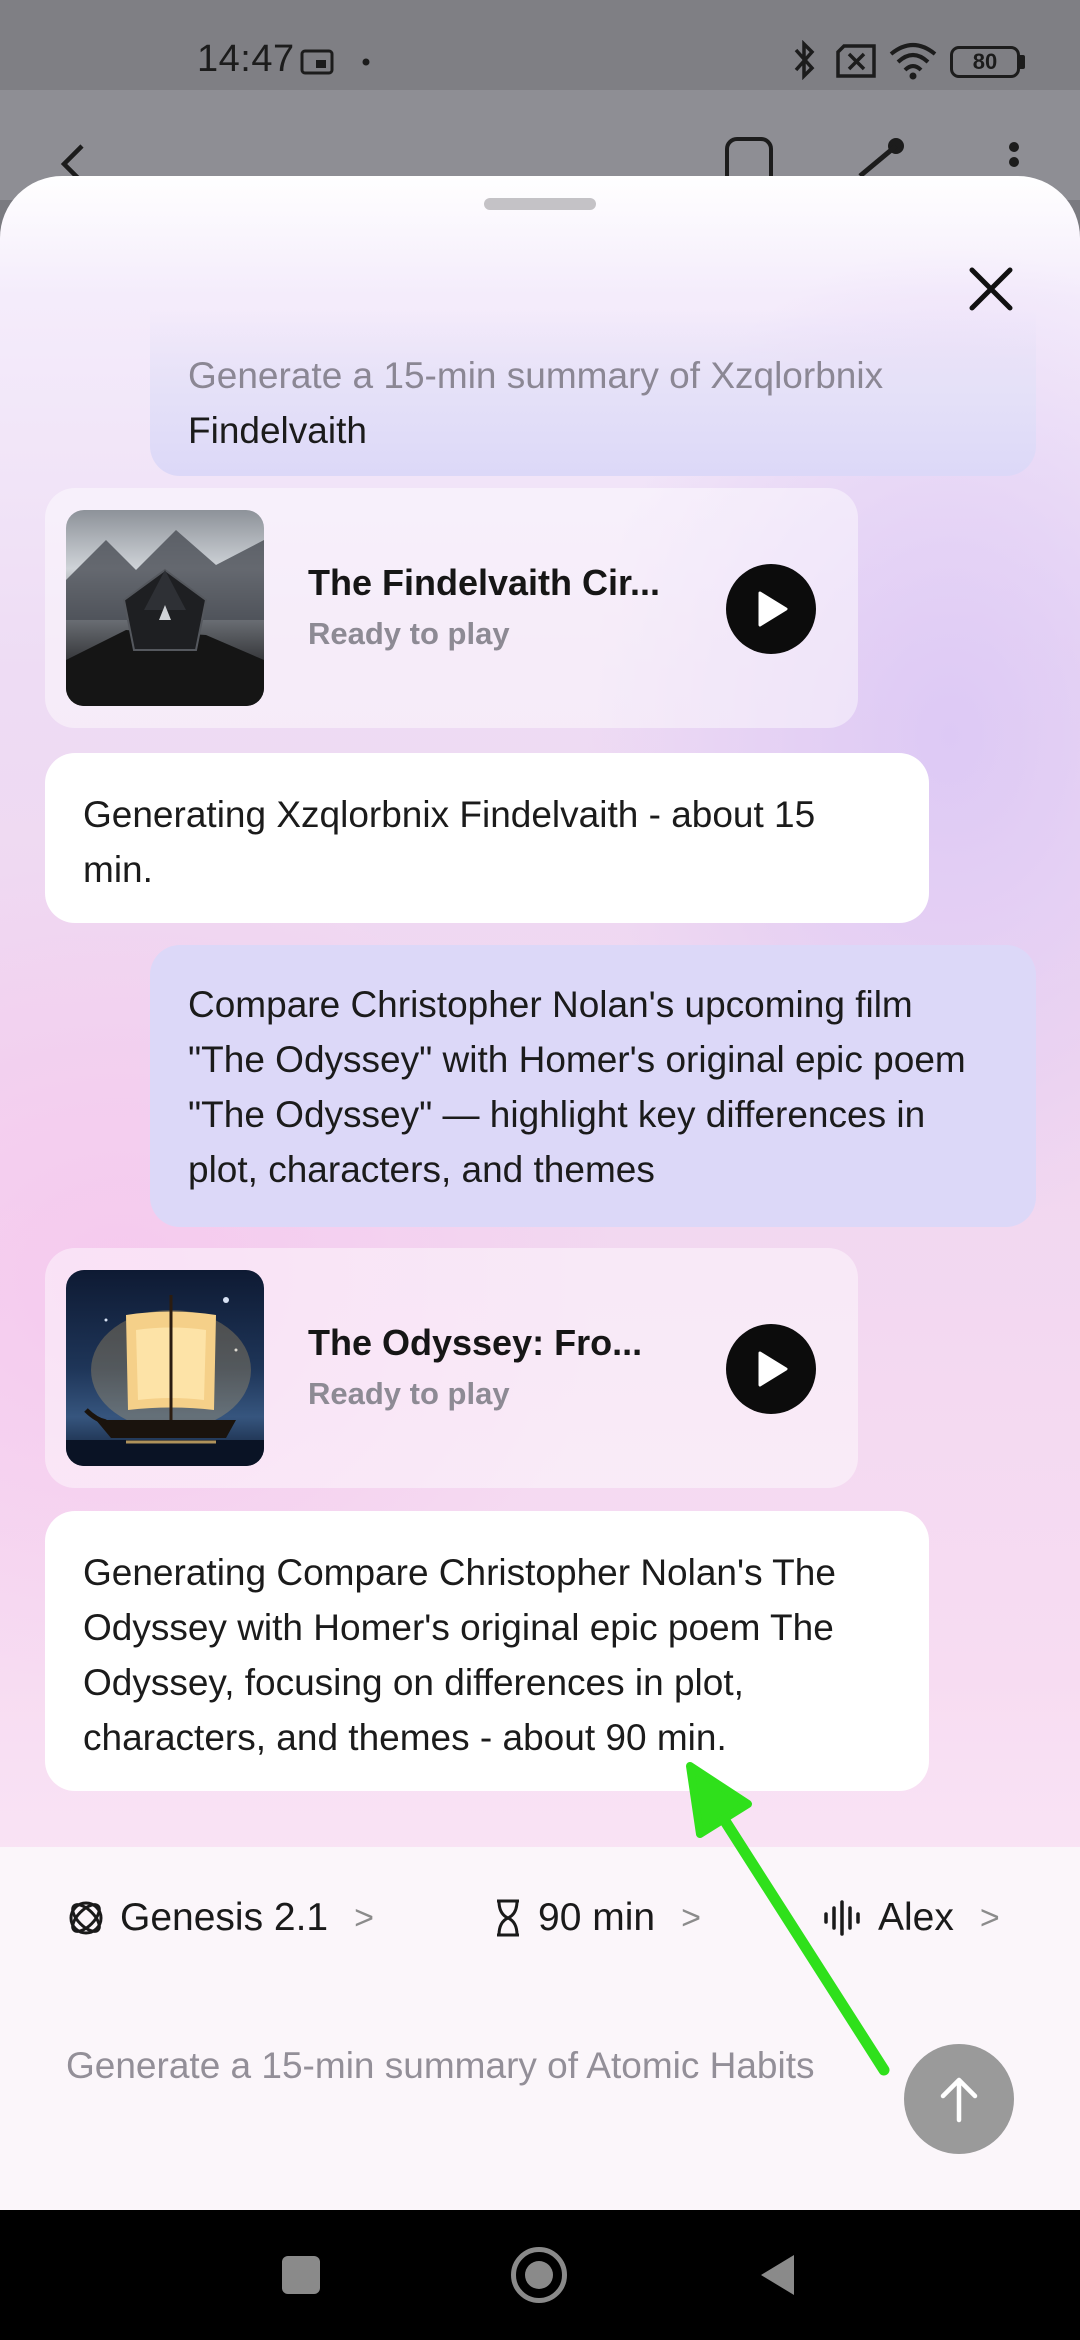 This screenshot has width=1080, height=2340. Describe the element at coordinates (1022, 62) in the screenshot. I see `battery-tip` at that location.